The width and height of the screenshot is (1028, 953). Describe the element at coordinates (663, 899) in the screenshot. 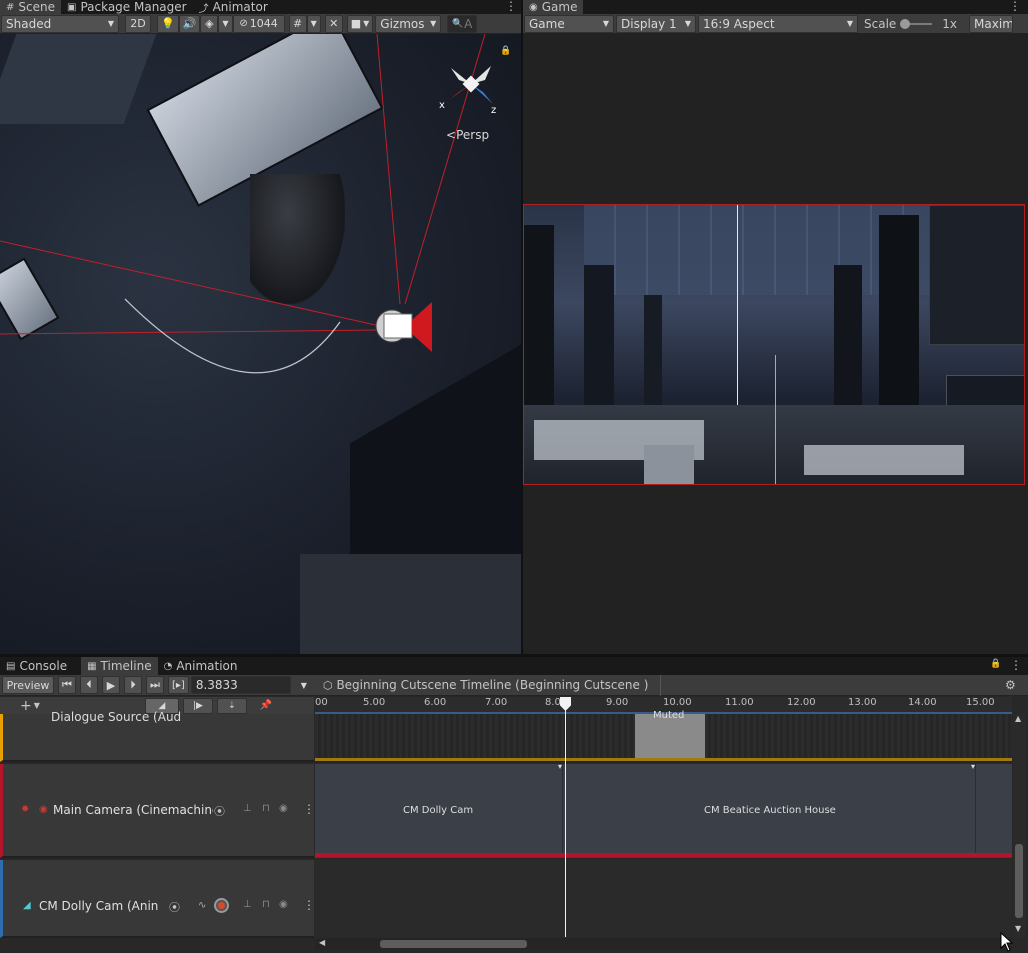

I see `track-content-dolly-cam` at that location.